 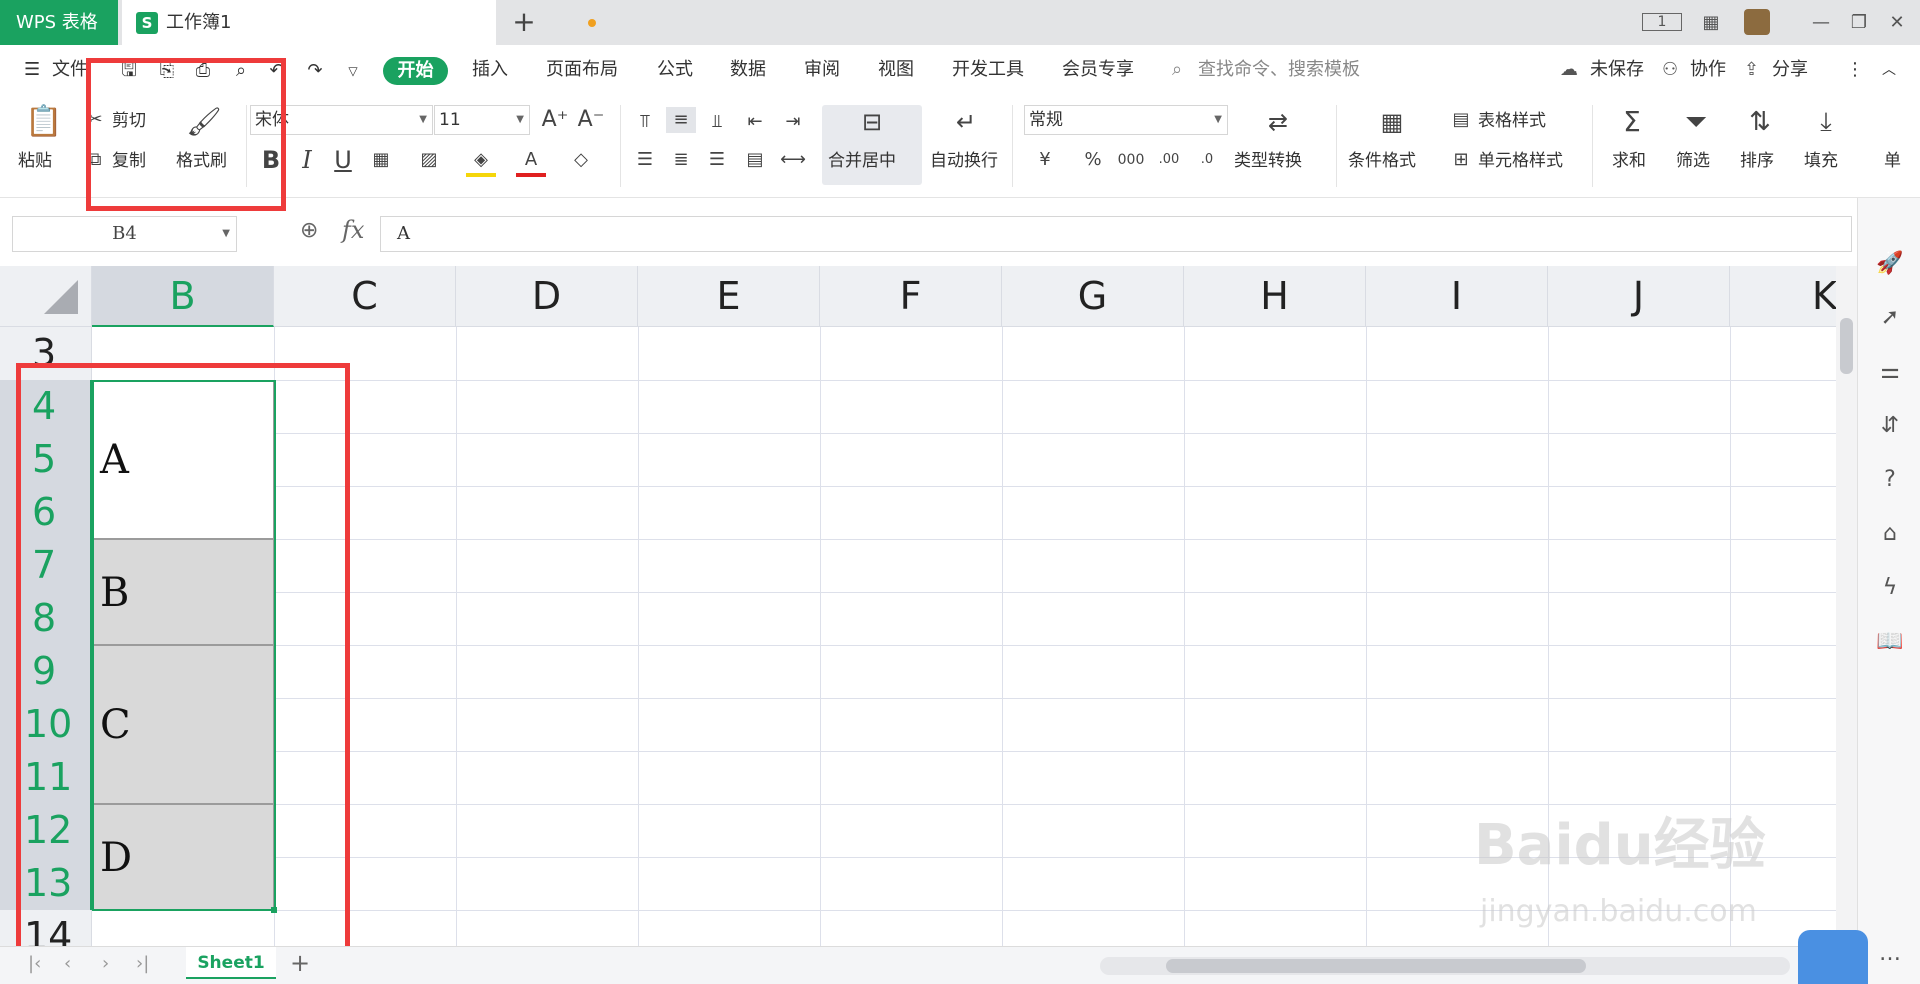 I want to click on zoom-formula-icon: ⊕, so click(x=309, y=230).